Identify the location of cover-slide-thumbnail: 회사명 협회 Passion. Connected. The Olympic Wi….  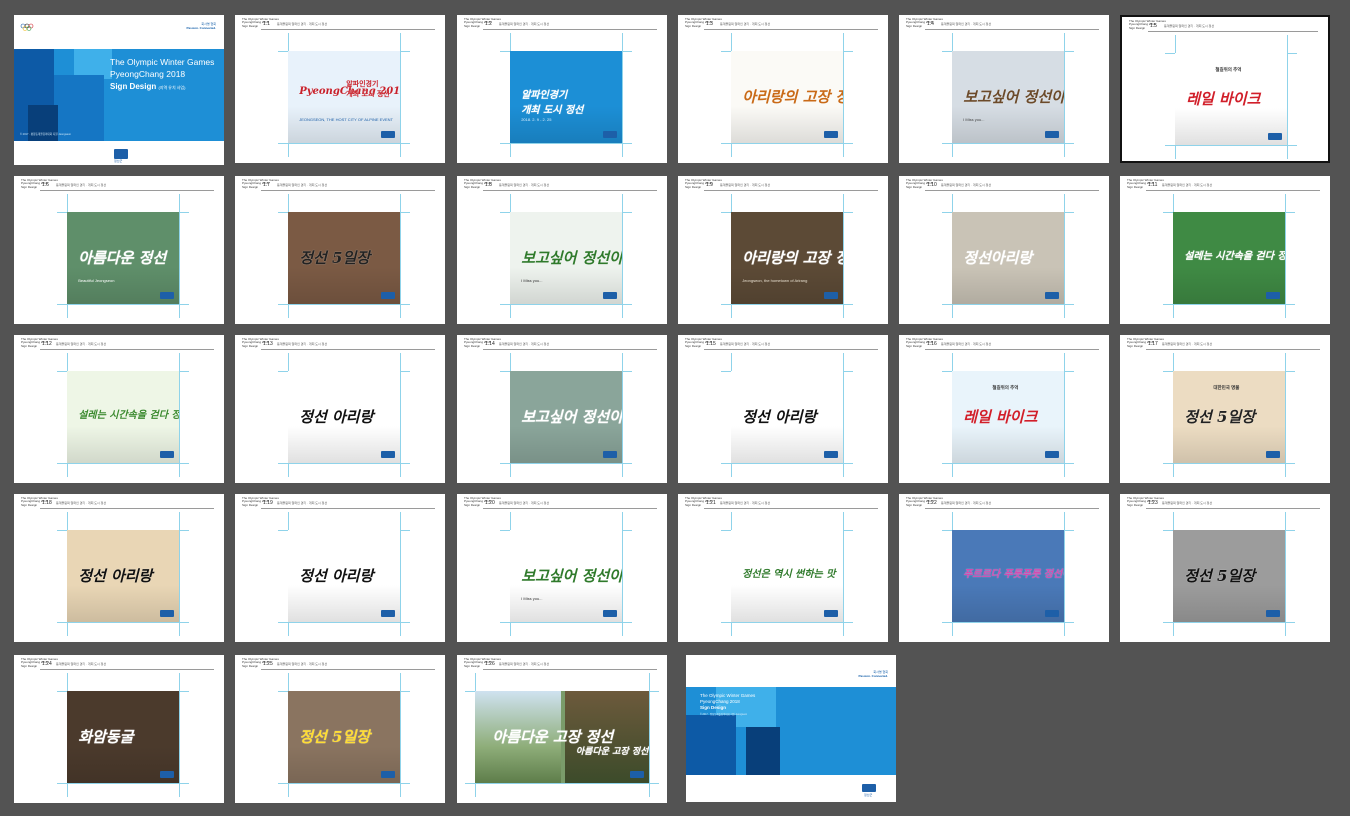
(119, 90).